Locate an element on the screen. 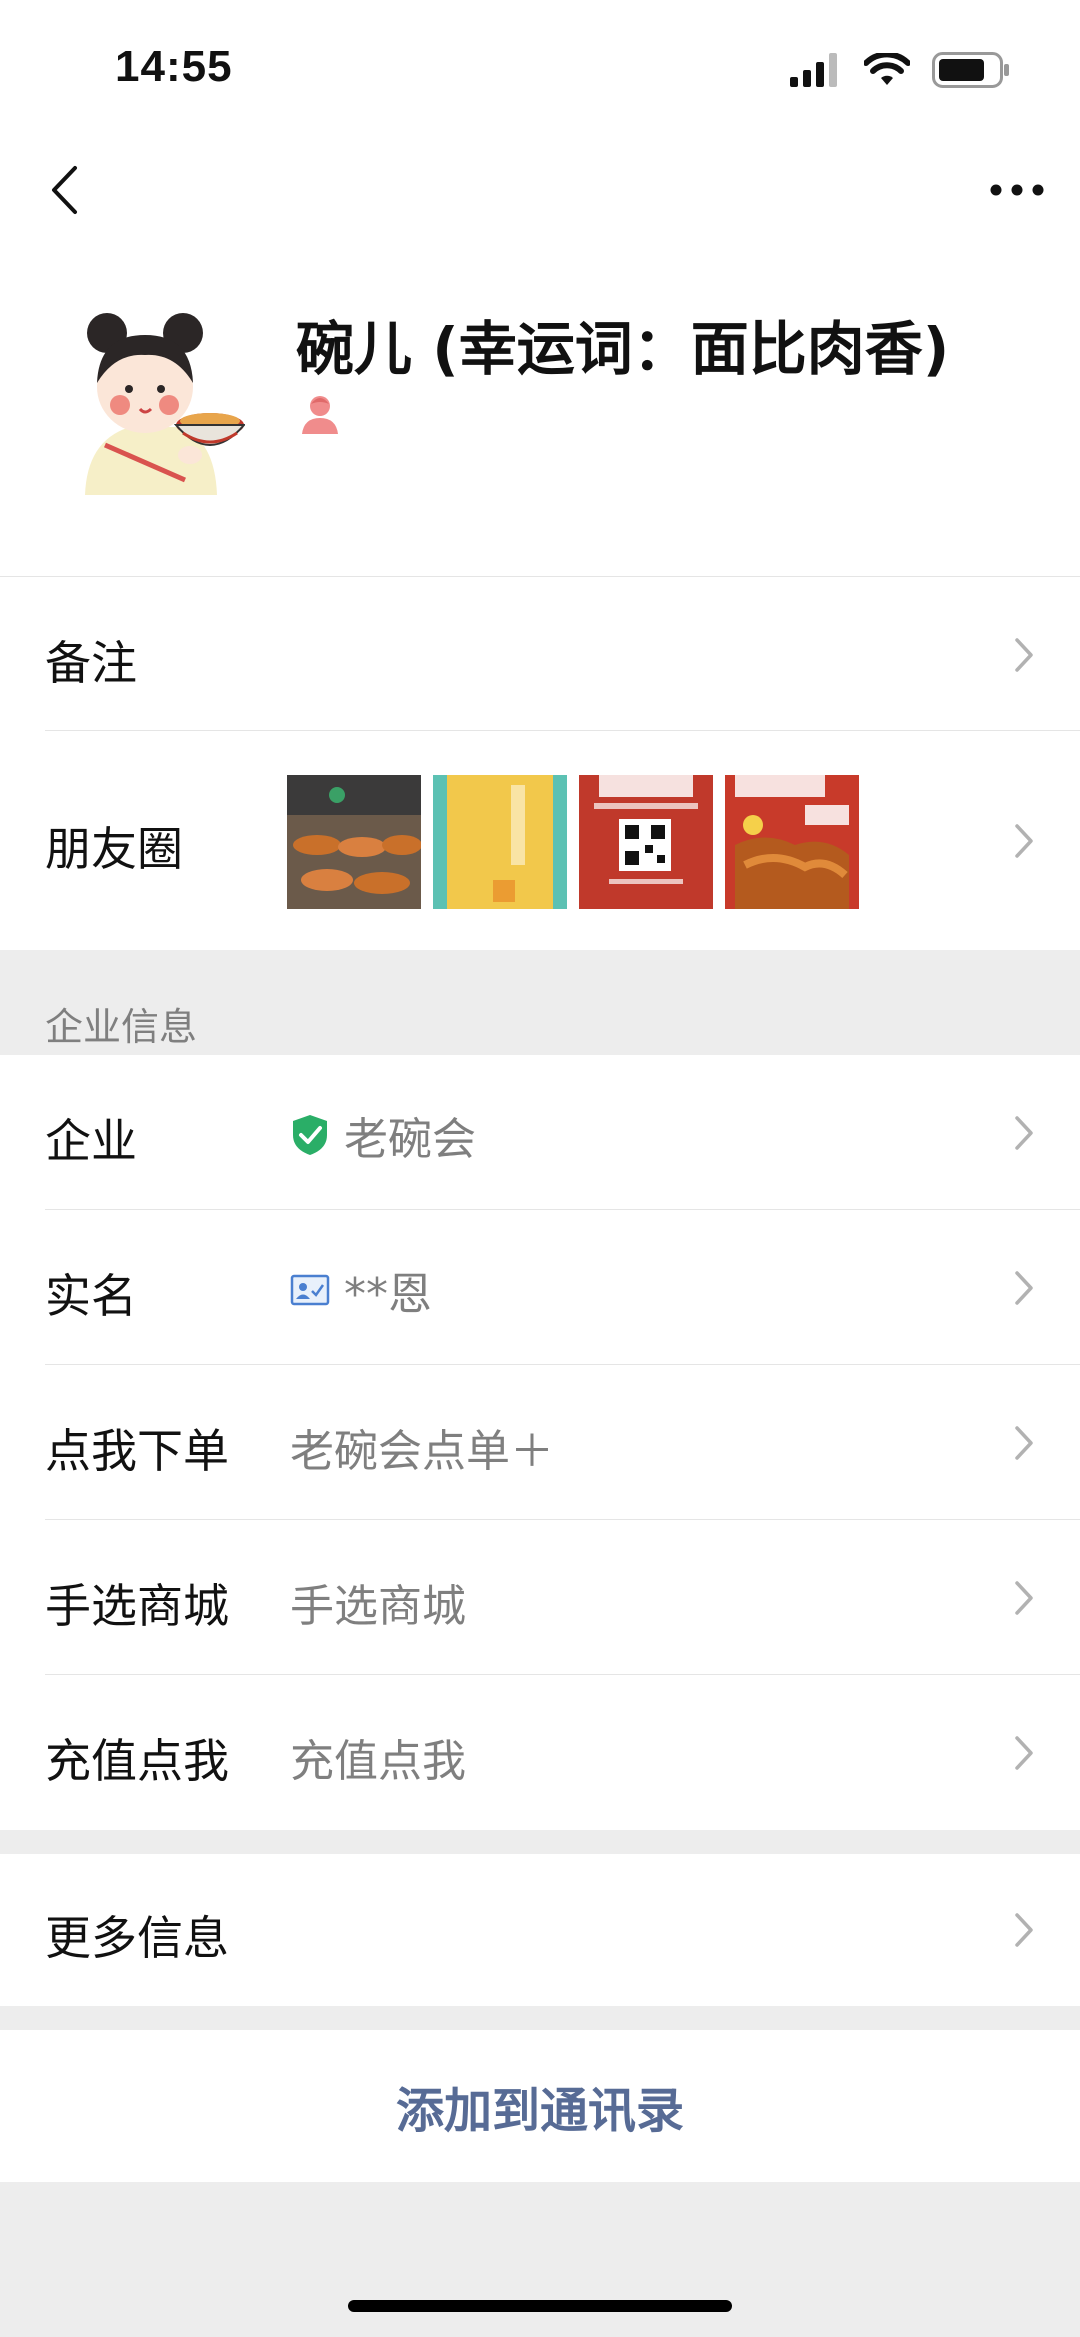 This screenshot has width=1080, height=2337. enterprise-value: 老碗会 is located at coordinates (383, 1135).